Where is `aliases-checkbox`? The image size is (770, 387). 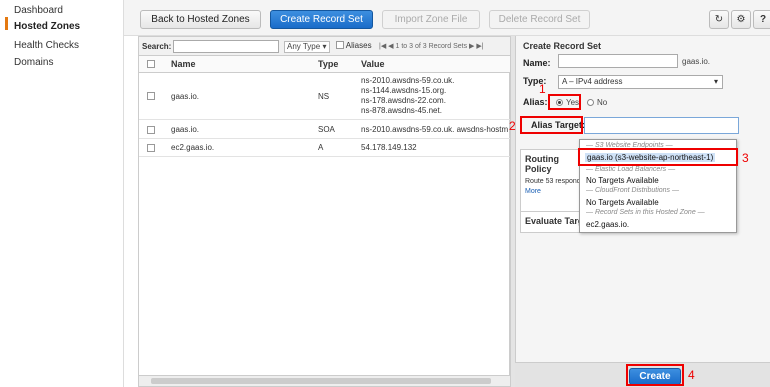 aliases-checkbox is located at coordinates (340, 45).